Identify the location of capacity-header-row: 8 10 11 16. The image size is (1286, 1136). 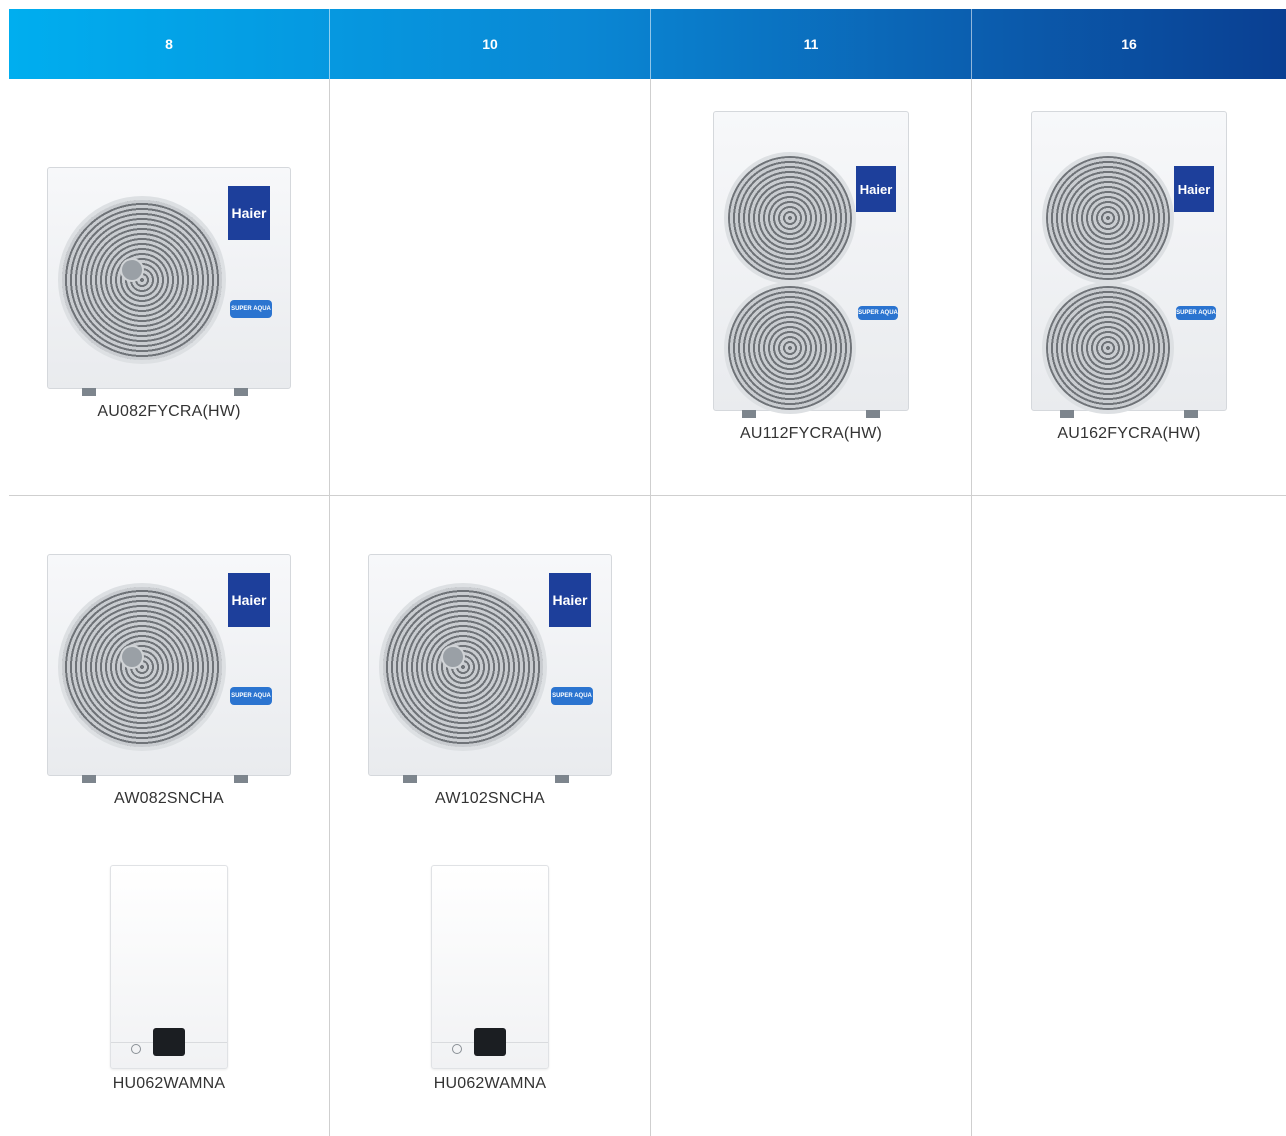
(647, 44).